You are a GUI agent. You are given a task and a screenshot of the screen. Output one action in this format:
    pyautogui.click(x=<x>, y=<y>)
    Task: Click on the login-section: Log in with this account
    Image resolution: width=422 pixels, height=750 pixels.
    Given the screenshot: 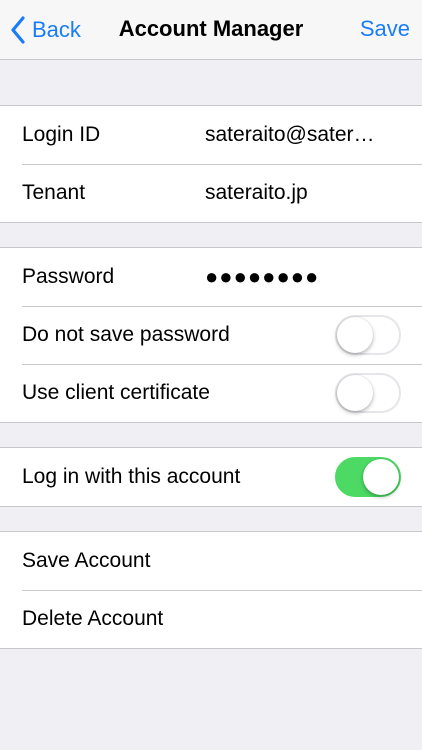 What is the action you would take?
    pyautogui.click(x=211, y=477)
    